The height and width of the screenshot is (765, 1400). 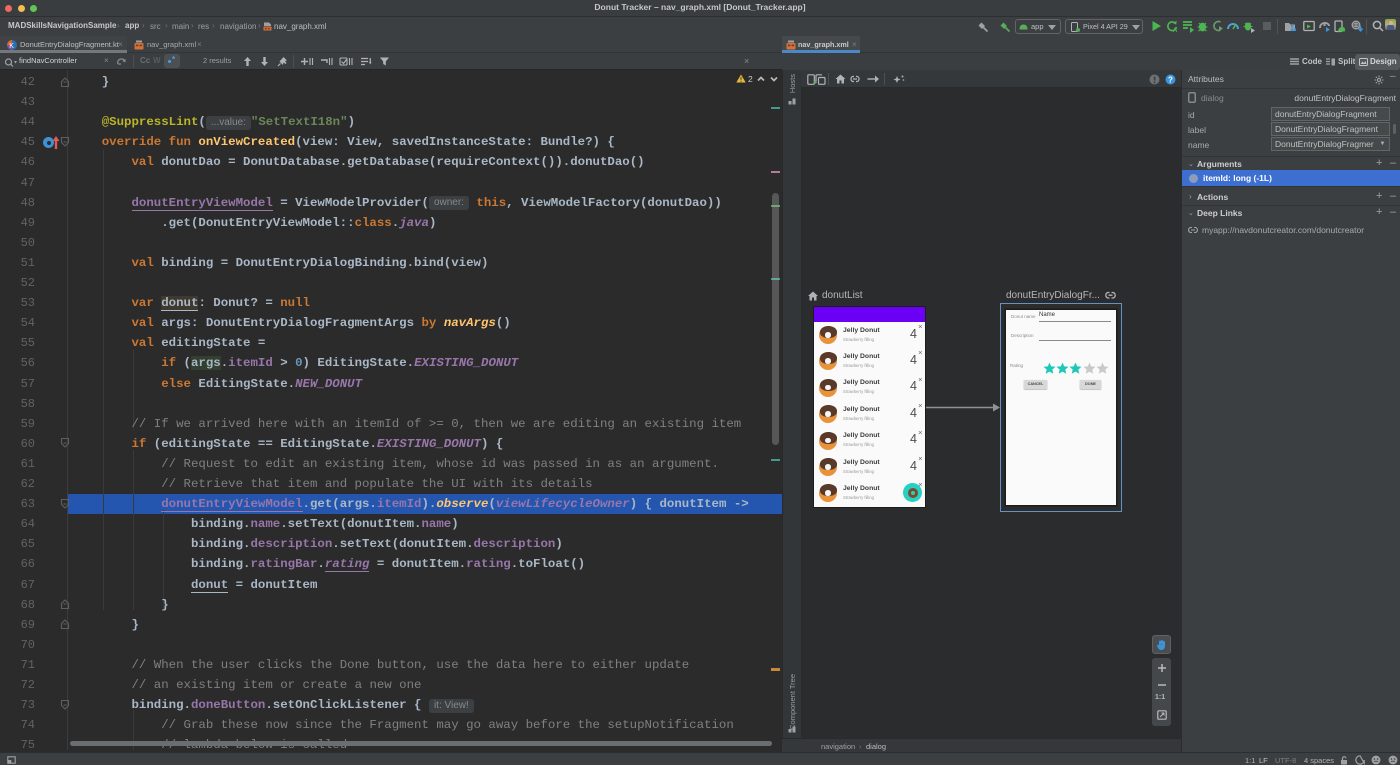 I want to click on svg-text: A, so click(x=1175, y=31).